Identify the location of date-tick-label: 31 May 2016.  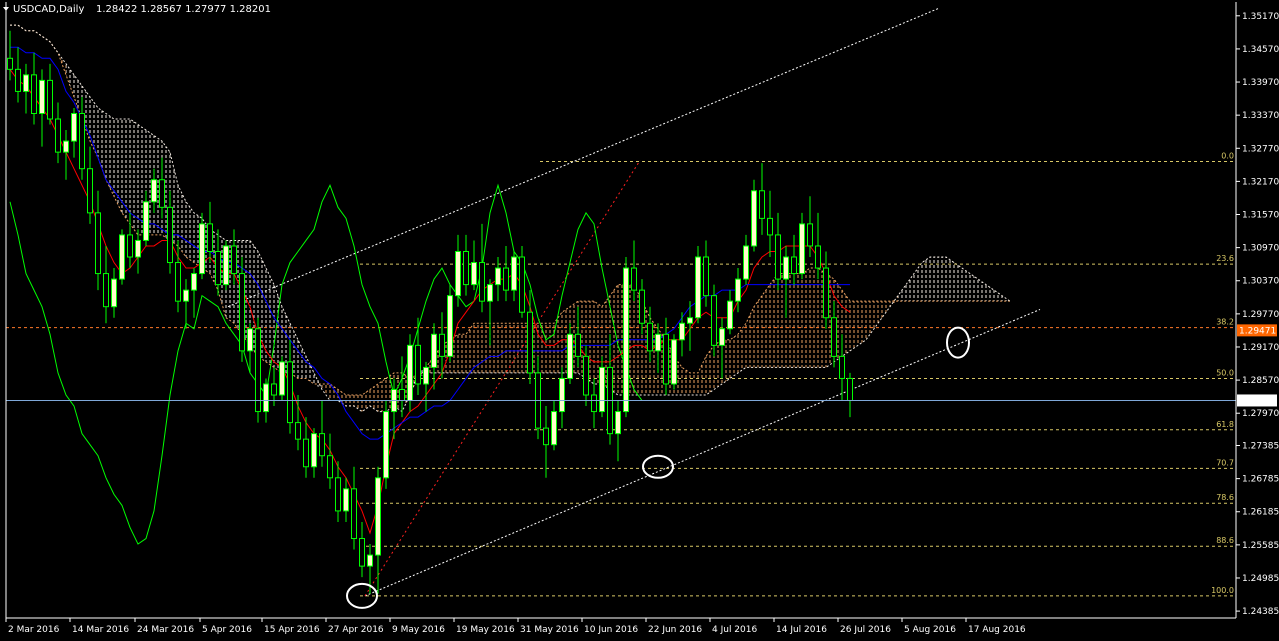
(549, 630).